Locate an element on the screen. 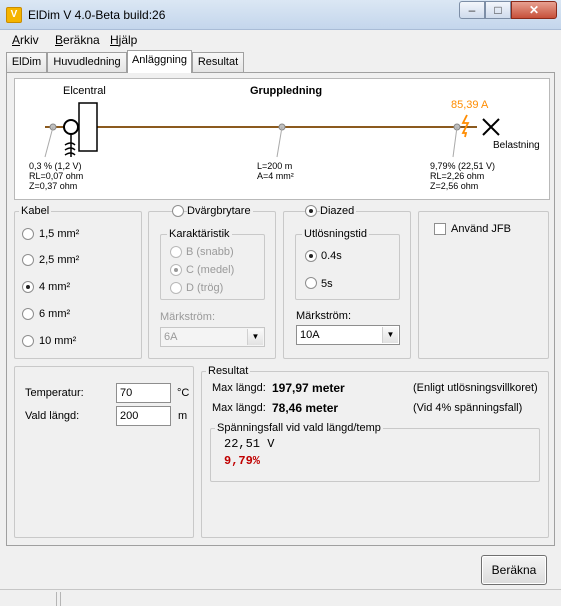  voltage-drop-percent: 9,79% is located at coordinates (242, 461).